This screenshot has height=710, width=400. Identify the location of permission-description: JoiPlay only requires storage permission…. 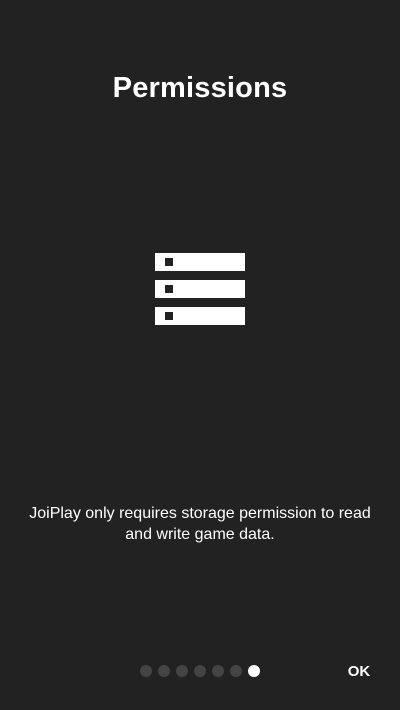
(200, 524).